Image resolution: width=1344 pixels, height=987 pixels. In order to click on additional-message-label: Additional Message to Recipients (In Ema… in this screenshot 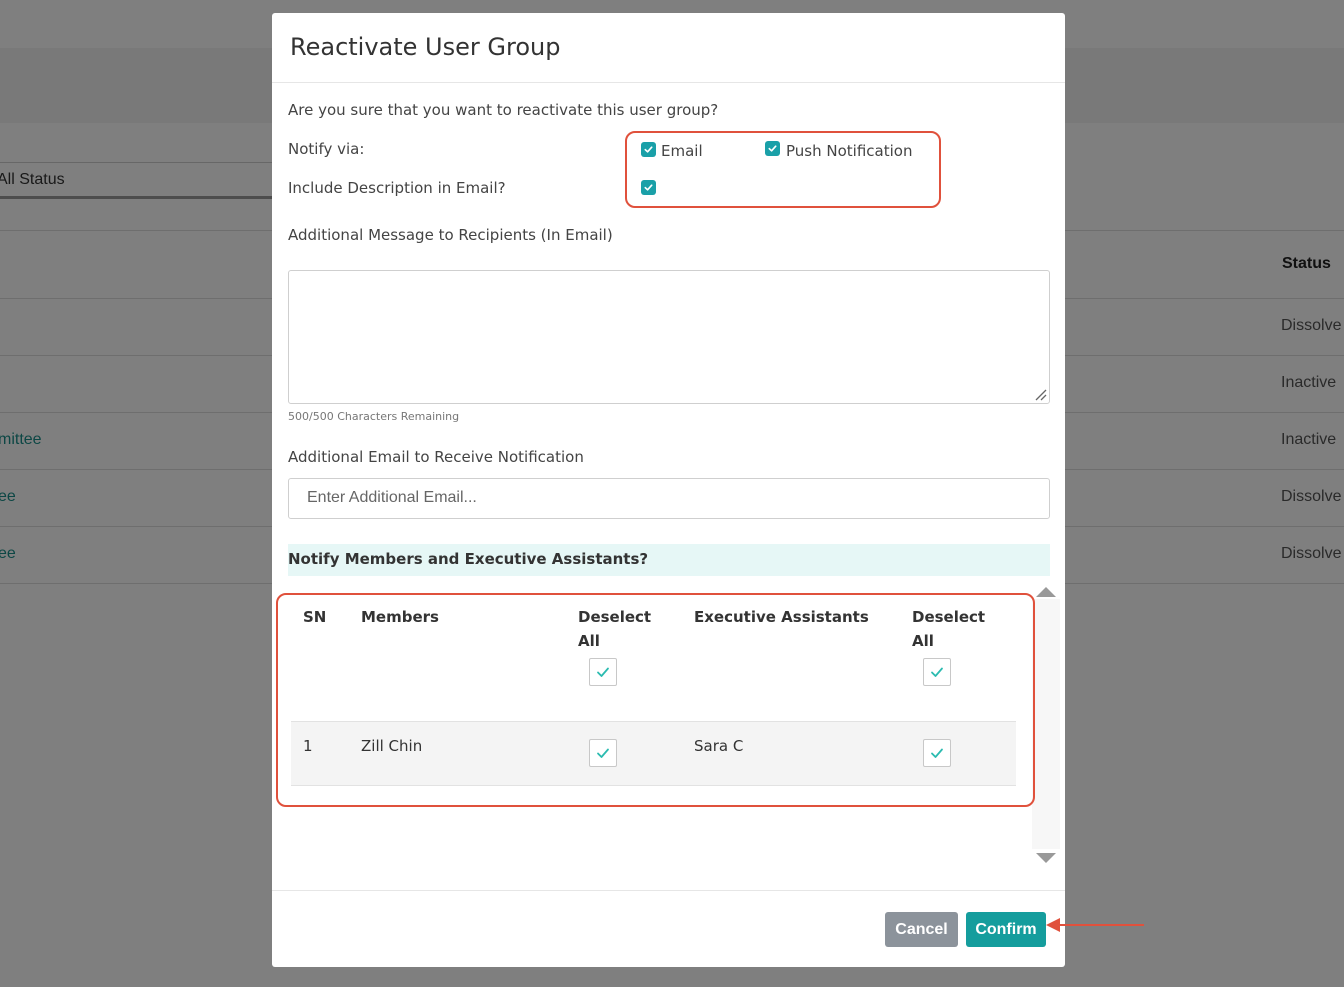, I will do `click(450, 235)`.